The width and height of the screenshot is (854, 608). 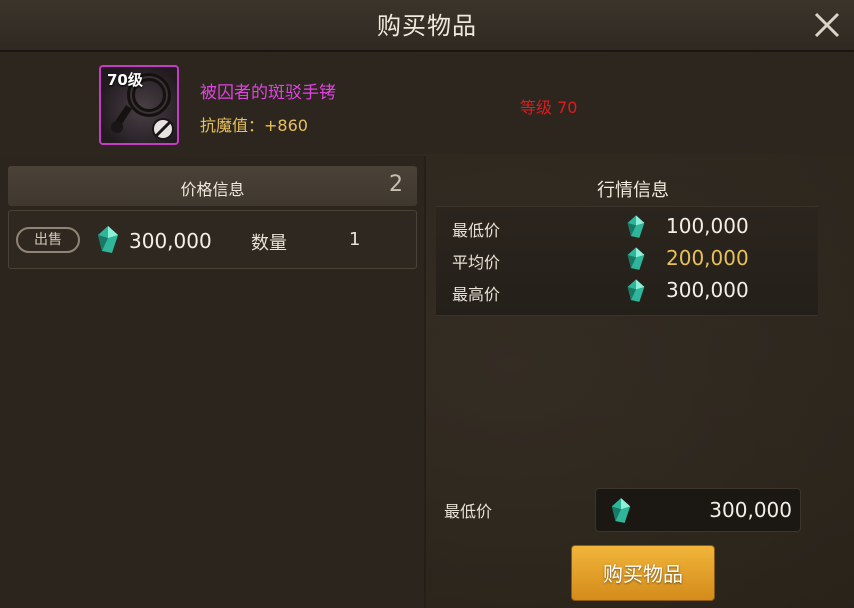 What do you see at coordinates (827, 23) in the screenshot?
I see `close-icon` at bounding box center [827, 23].